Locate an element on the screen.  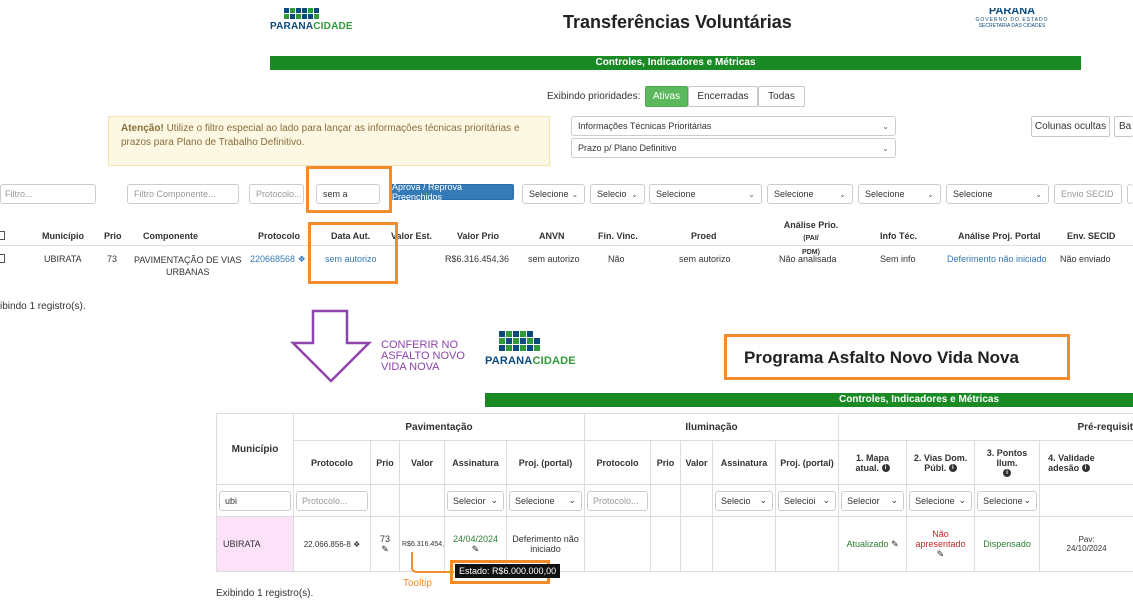
ilu-col-prio: Prio is located at coordinates (665, 462).